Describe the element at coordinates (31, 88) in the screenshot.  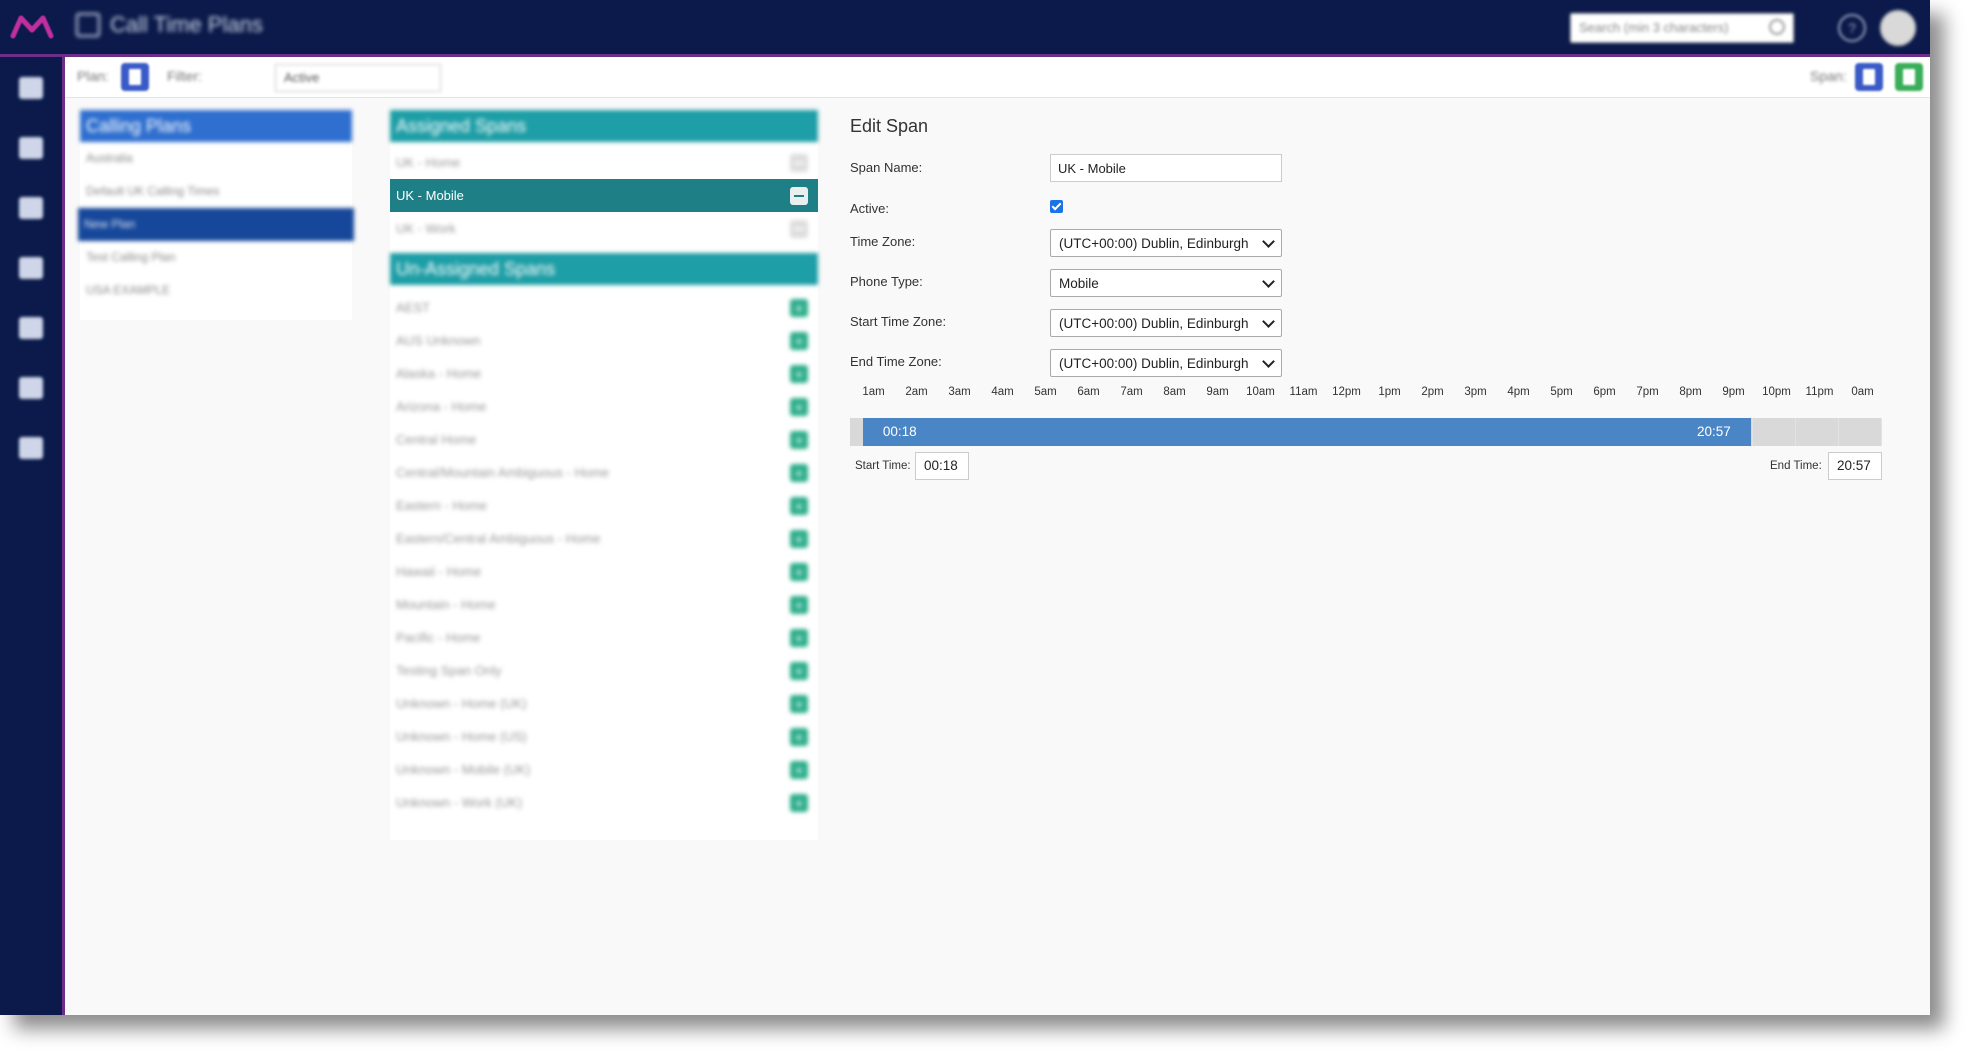
I see `sidebar-item-home-icon` at that location.